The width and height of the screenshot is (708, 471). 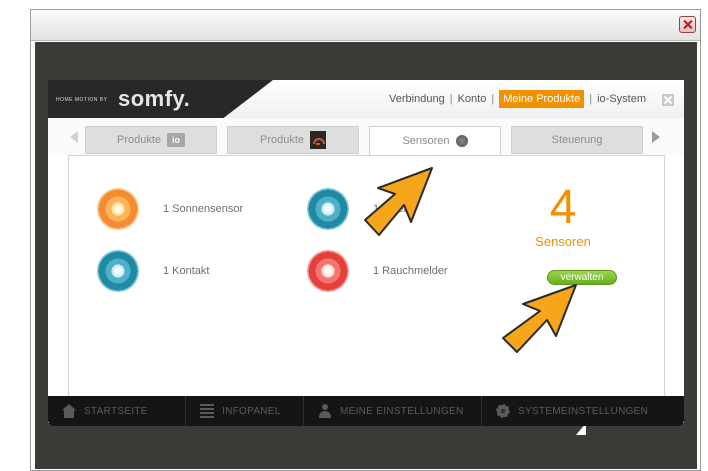 What do you see at coordinates (470, 260) in the screenshot?
I see `annotation-arrows` at bounding box center [470, 260].